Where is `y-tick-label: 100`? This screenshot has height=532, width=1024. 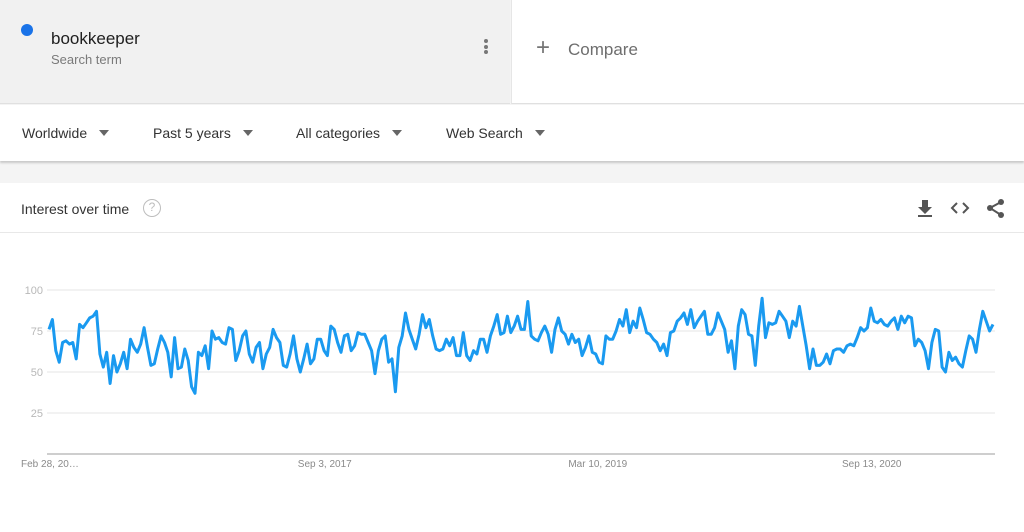
y-tick-label: 100 is located at coordinates (34, 291).